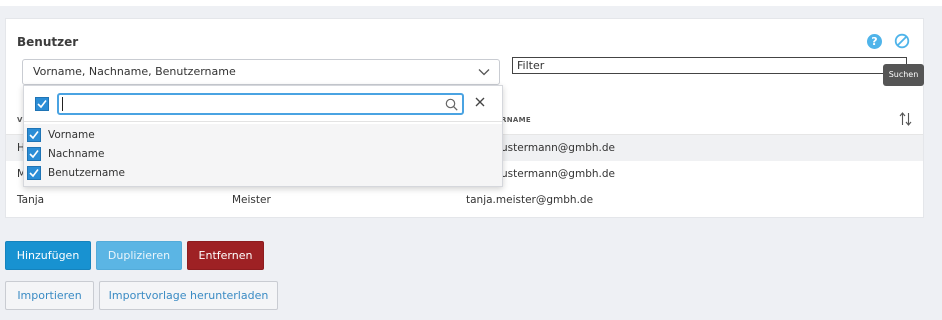 This screenshot has width=942, height=320. Describe the element at coordinates (188, 295) in the screenshot. I see `download-template-button: Importvorlage herunterladen` at that location.